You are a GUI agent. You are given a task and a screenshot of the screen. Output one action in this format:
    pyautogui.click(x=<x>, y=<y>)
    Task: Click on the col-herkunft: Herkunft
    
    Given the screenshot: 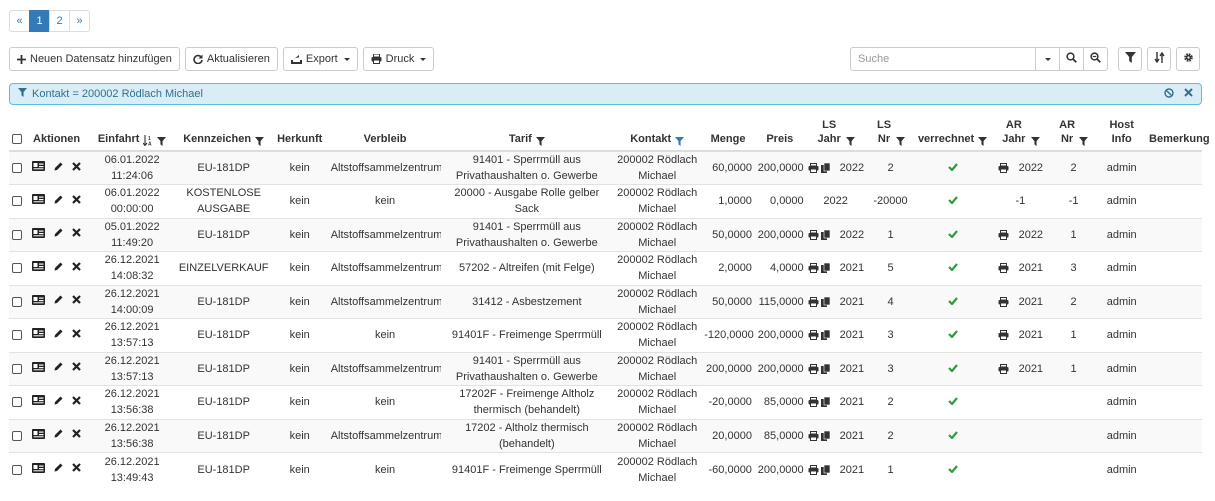 What is the action you would take?
    pyautogui.click(x=299, y=134)
    